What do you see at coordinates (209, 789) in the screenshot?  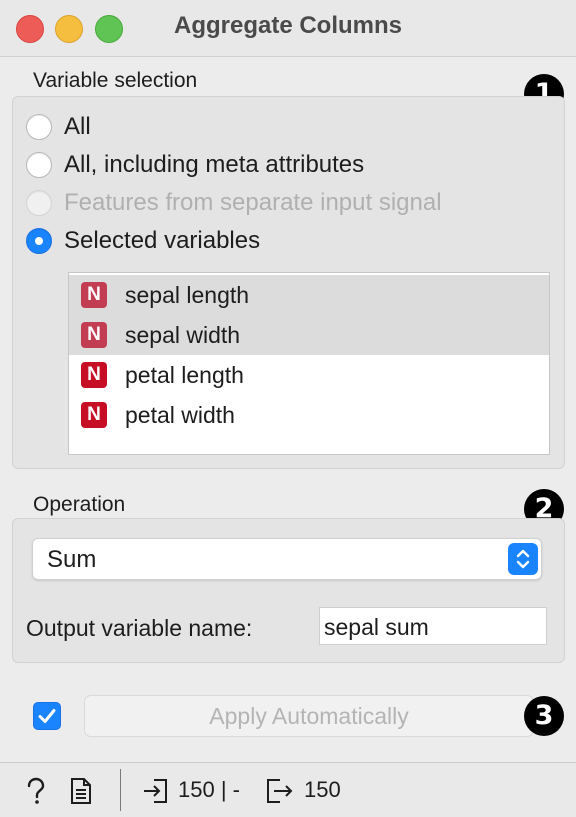 I see `input-summary: 150 | -` at bounding box center [209, 789].